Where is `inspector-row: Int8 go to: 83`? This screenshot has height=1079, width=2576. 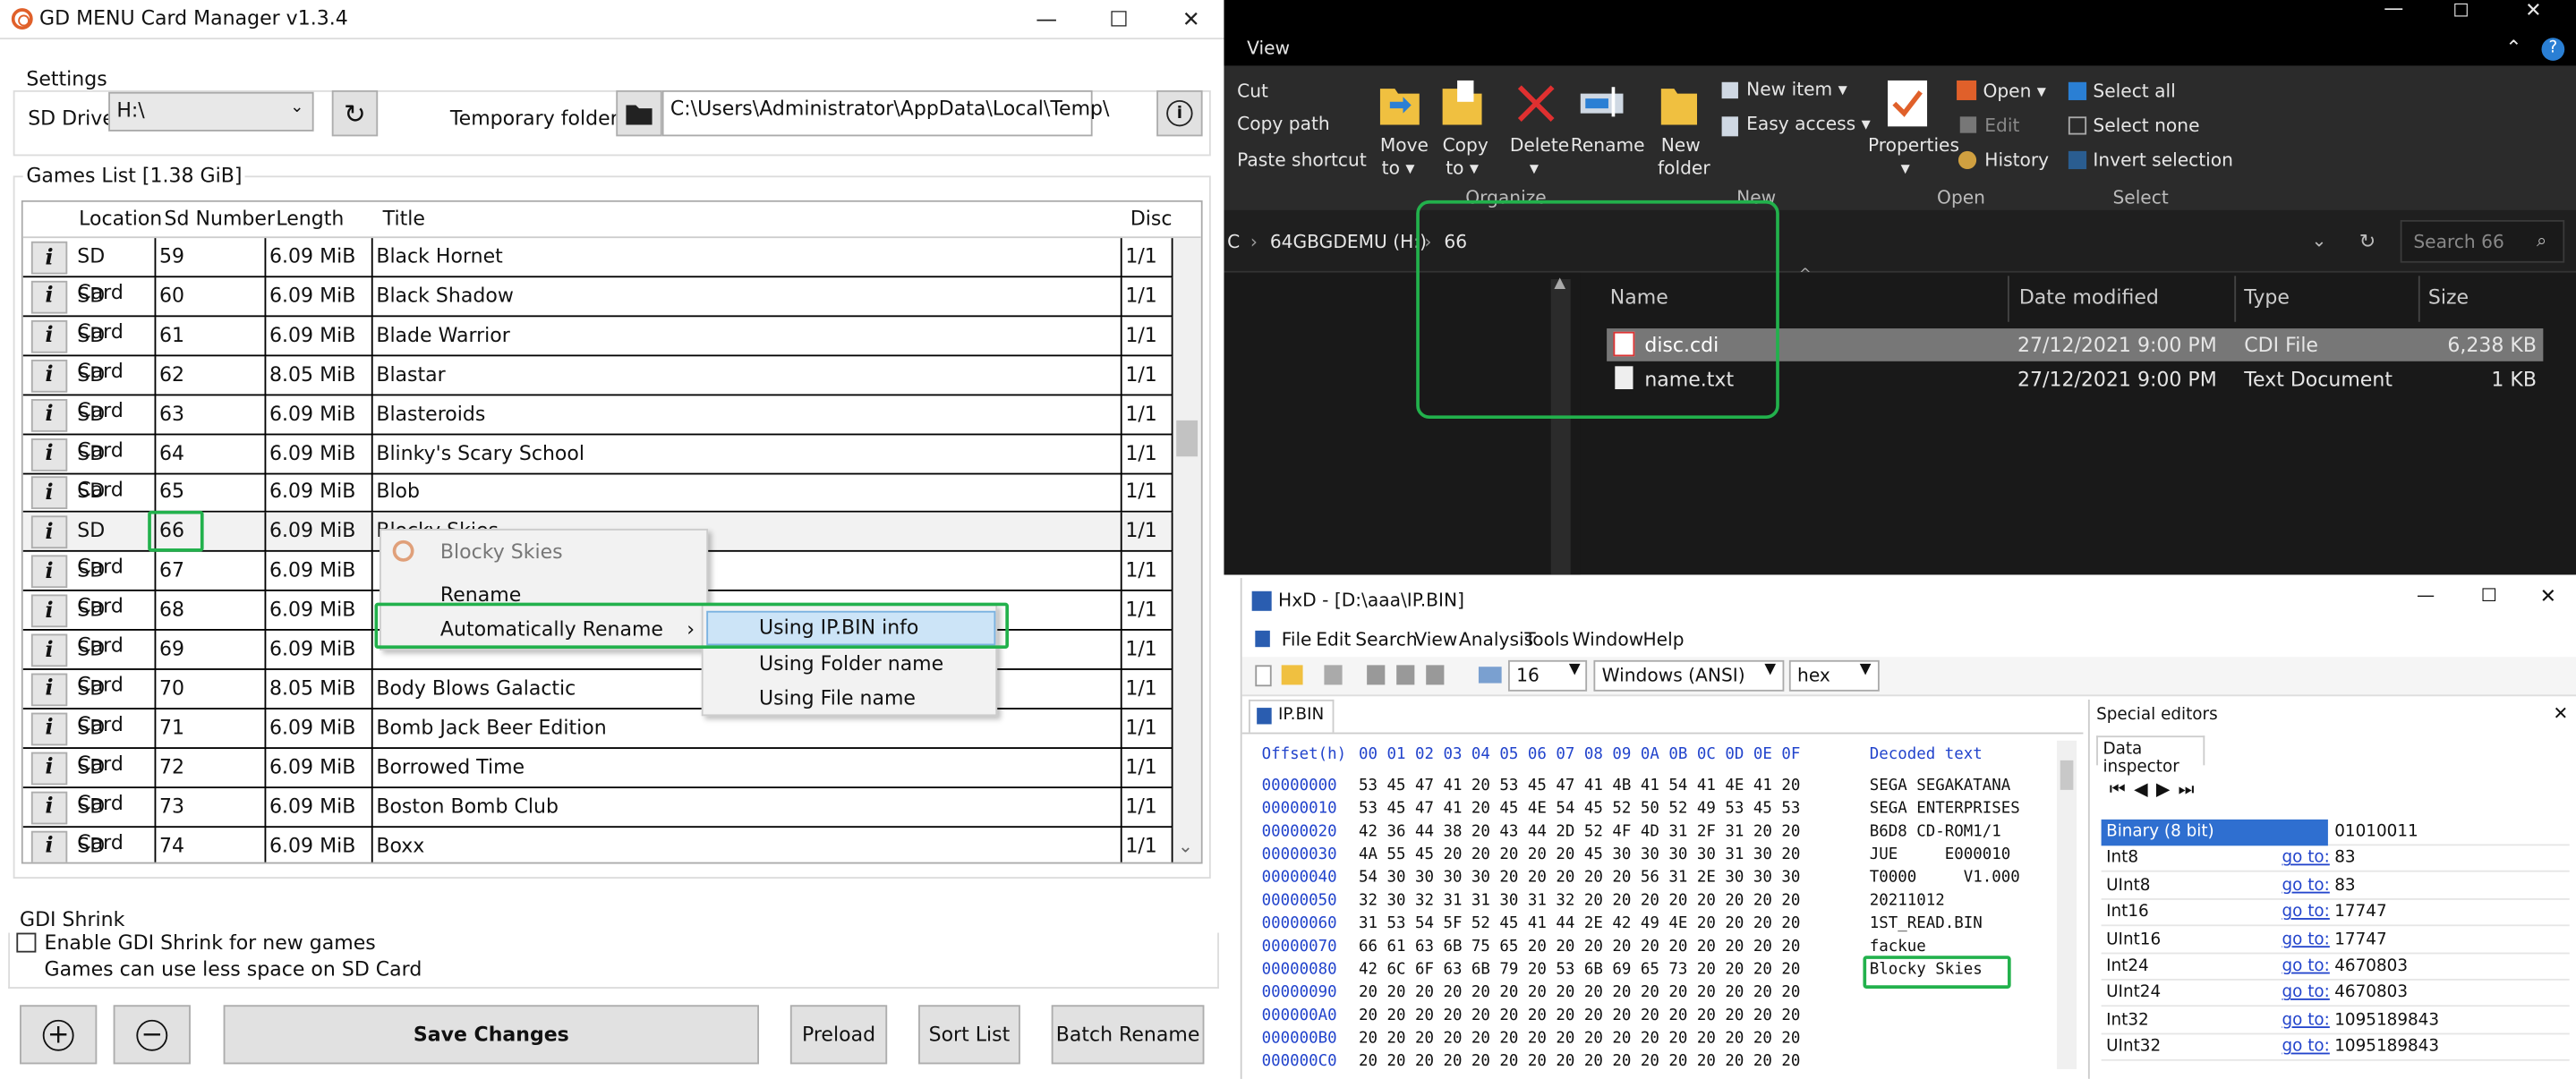
inspector-row: Int8 go to: 83 is located at coordinates (2335, 859).